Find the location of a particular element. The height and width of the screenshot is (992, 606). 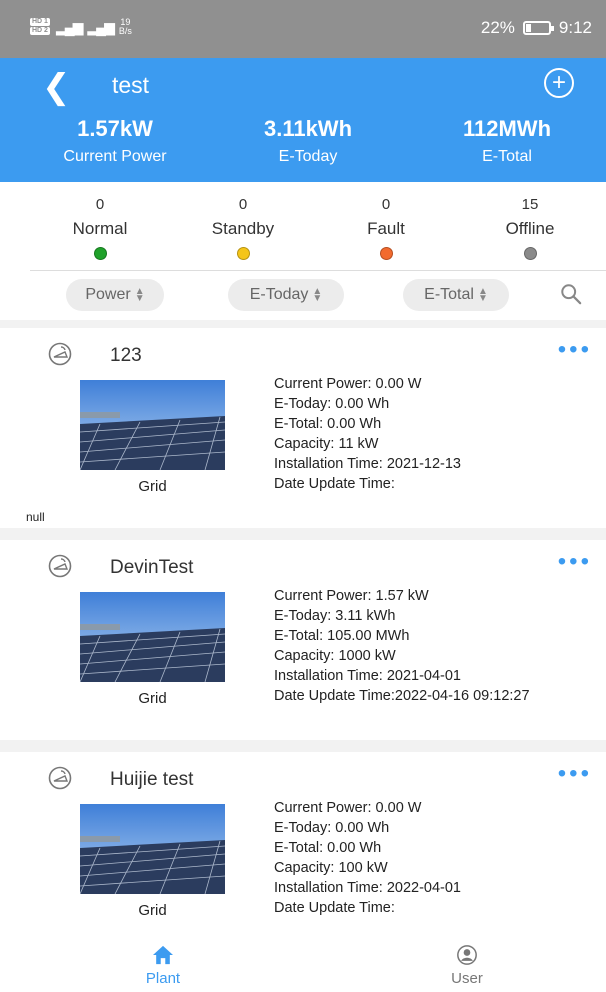

search-icon is located at coordinates (571, 294).